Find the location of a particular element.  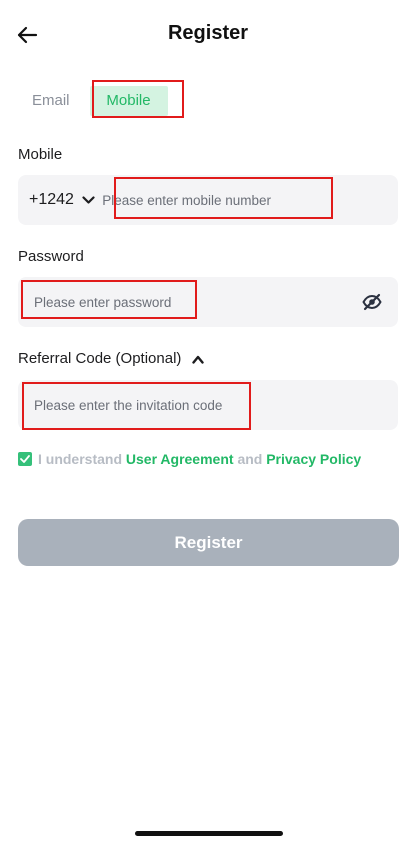

home-indicator is located at coordinates (209, 833).